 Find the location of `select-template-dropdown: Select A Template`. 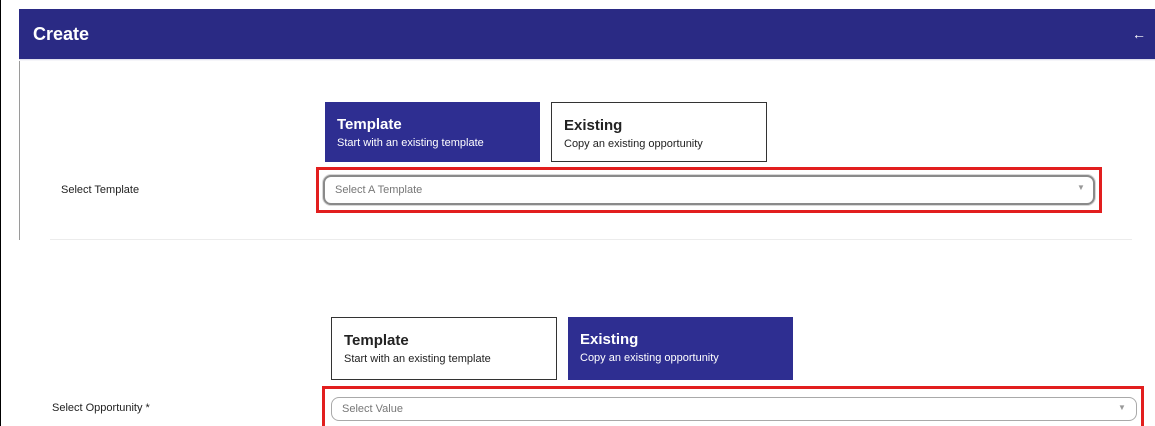

select-template-dropdown: Select A Template is located at coordinates (709, 190).